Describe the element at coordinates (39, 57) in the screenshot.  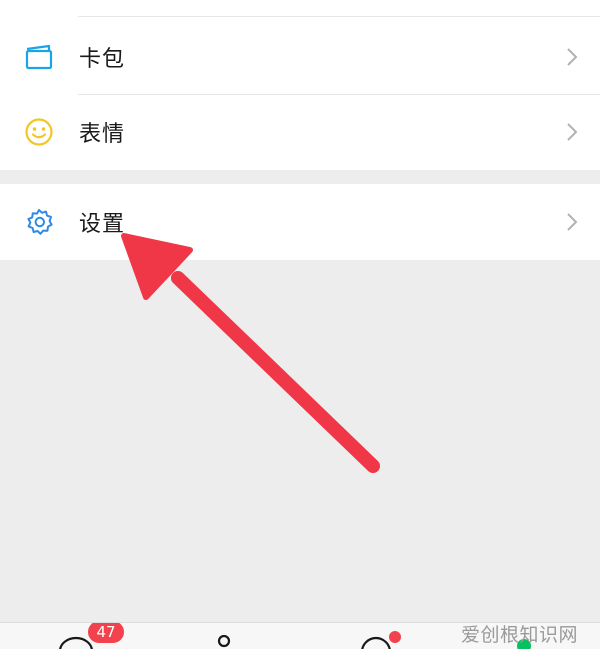
I see `card-wallet-icon` at that location.